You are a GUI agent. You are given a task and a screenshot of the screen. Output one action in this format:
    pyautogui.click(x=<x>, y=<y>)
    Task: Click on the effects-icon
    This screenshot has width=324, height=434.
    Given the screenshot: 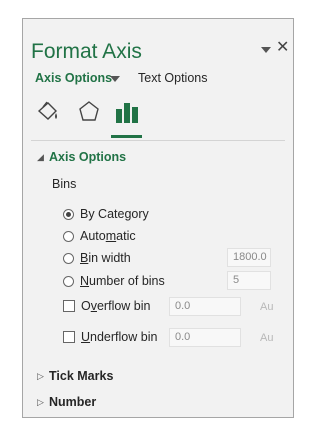 What is the action you would take?
    pyautogui.click(x=89, y=112)
    